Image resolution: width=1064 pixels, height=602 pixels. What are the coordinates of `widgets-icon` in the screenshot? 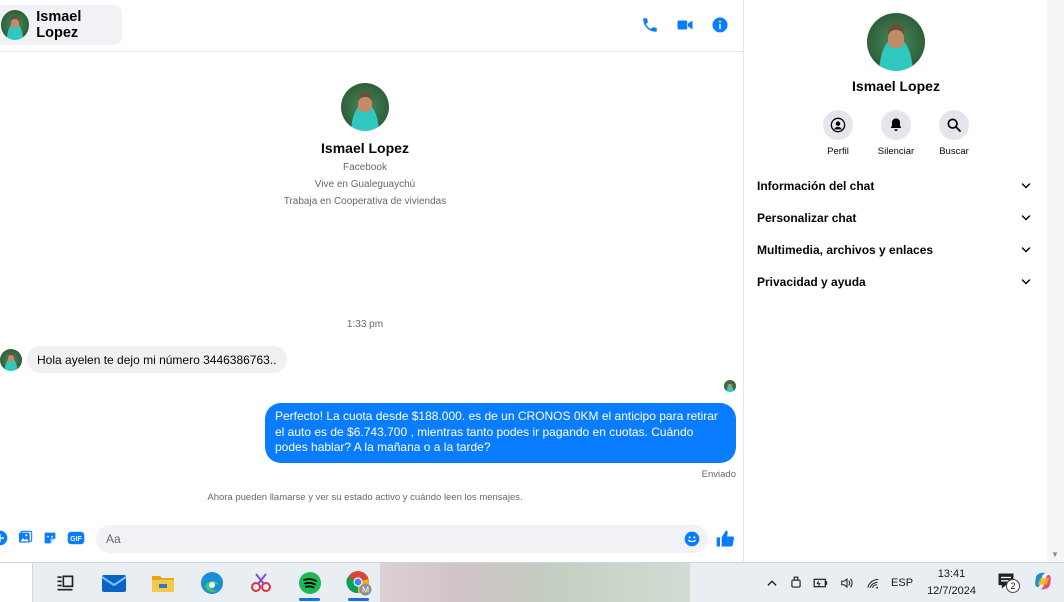 It's located at (65, 583).